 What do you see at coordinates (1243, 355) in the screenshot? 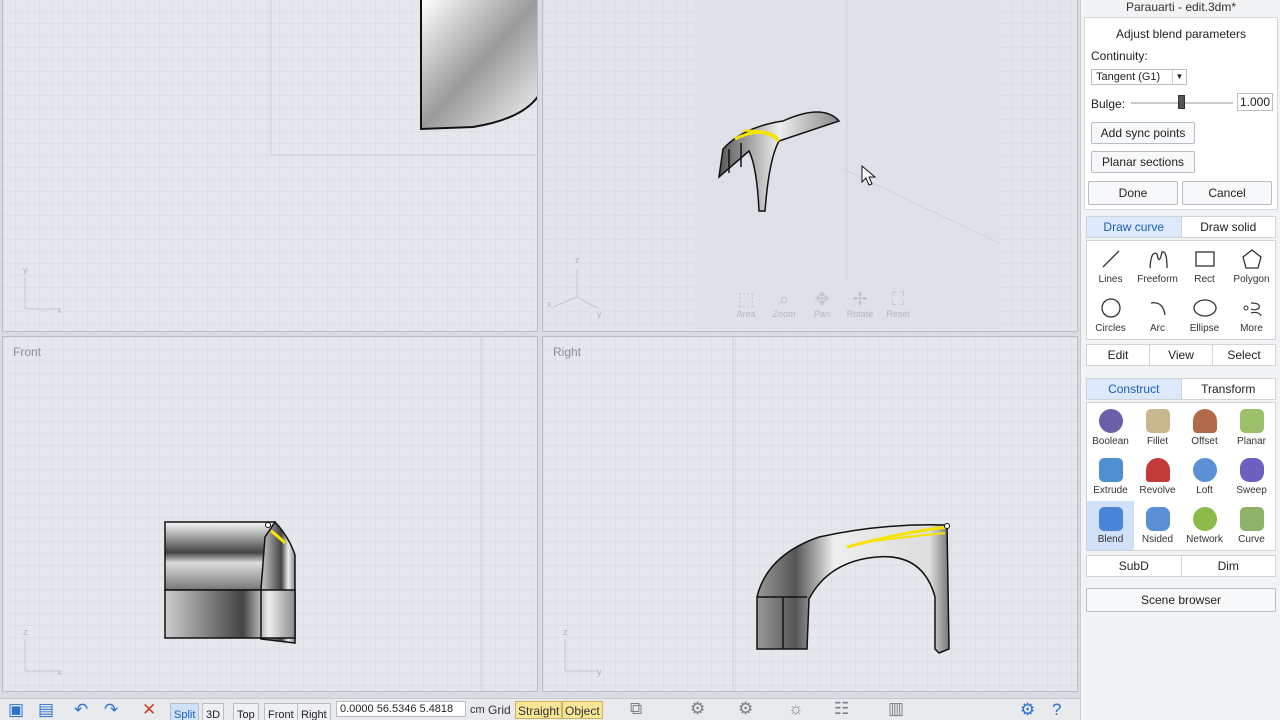
I see `tab-select: Select` at bounding box center [1243, 355].